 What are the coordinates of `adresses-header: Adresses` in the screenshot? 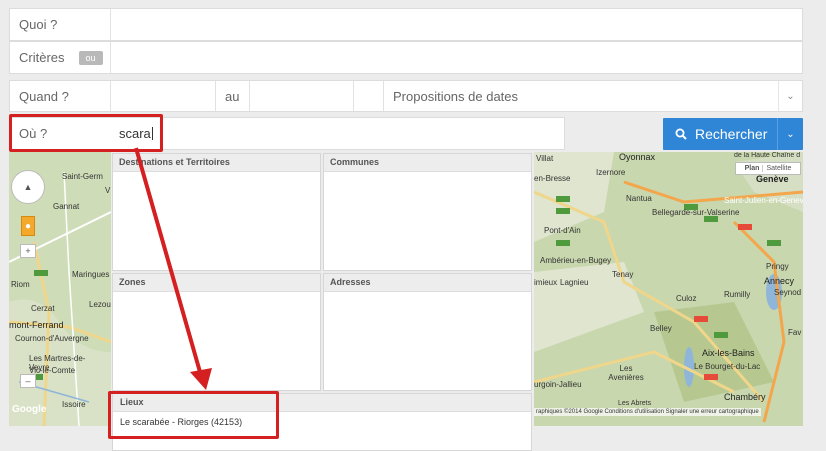 It's located at (427, 283).